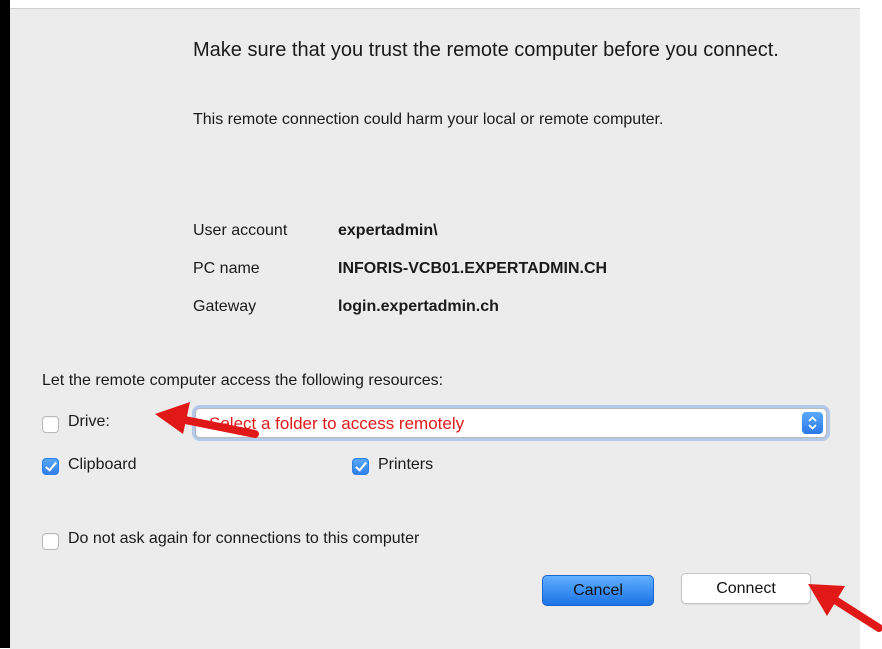  I want to click on pc-name-value: INFORIS-VCB01.EXPERTADMIN.CH, so click(473, 268).